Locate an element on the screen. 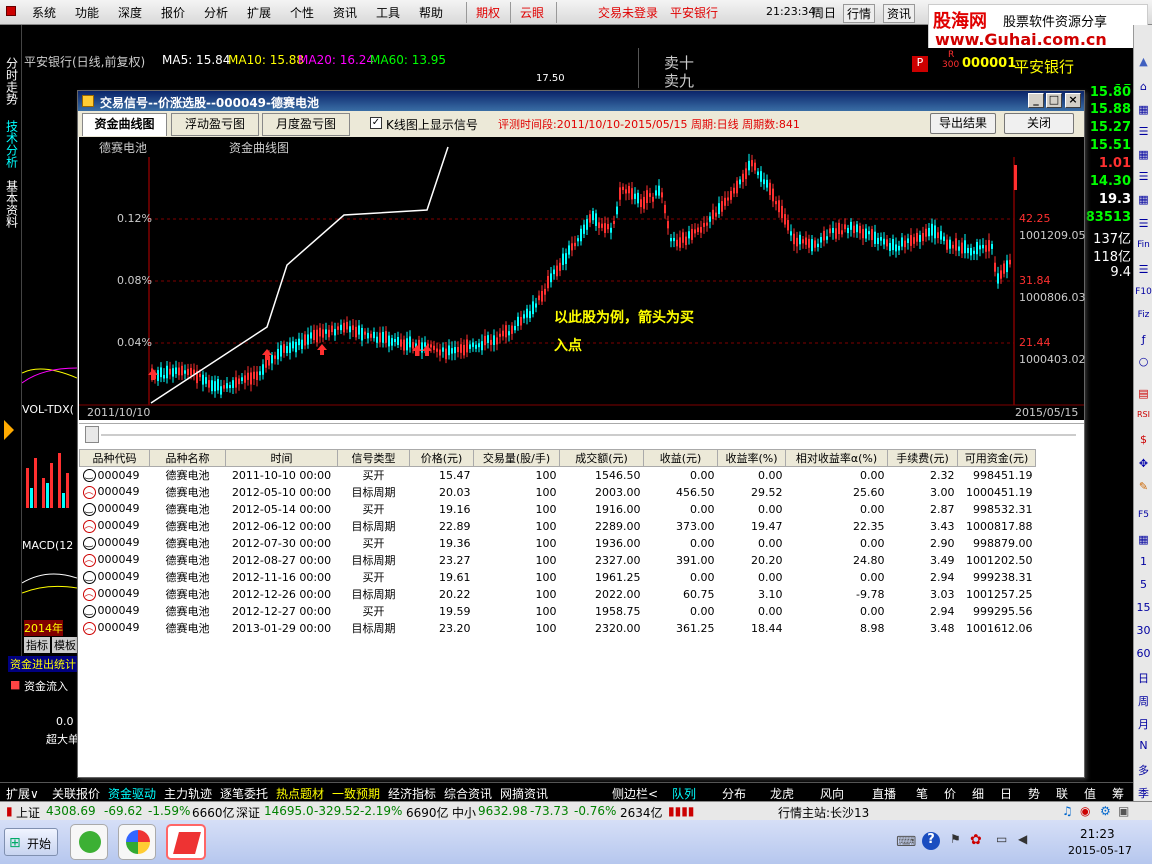 The width and height of the screenshot is (1152, 864). speaker-icon: ◀ is located at coordinates (1022, 839).